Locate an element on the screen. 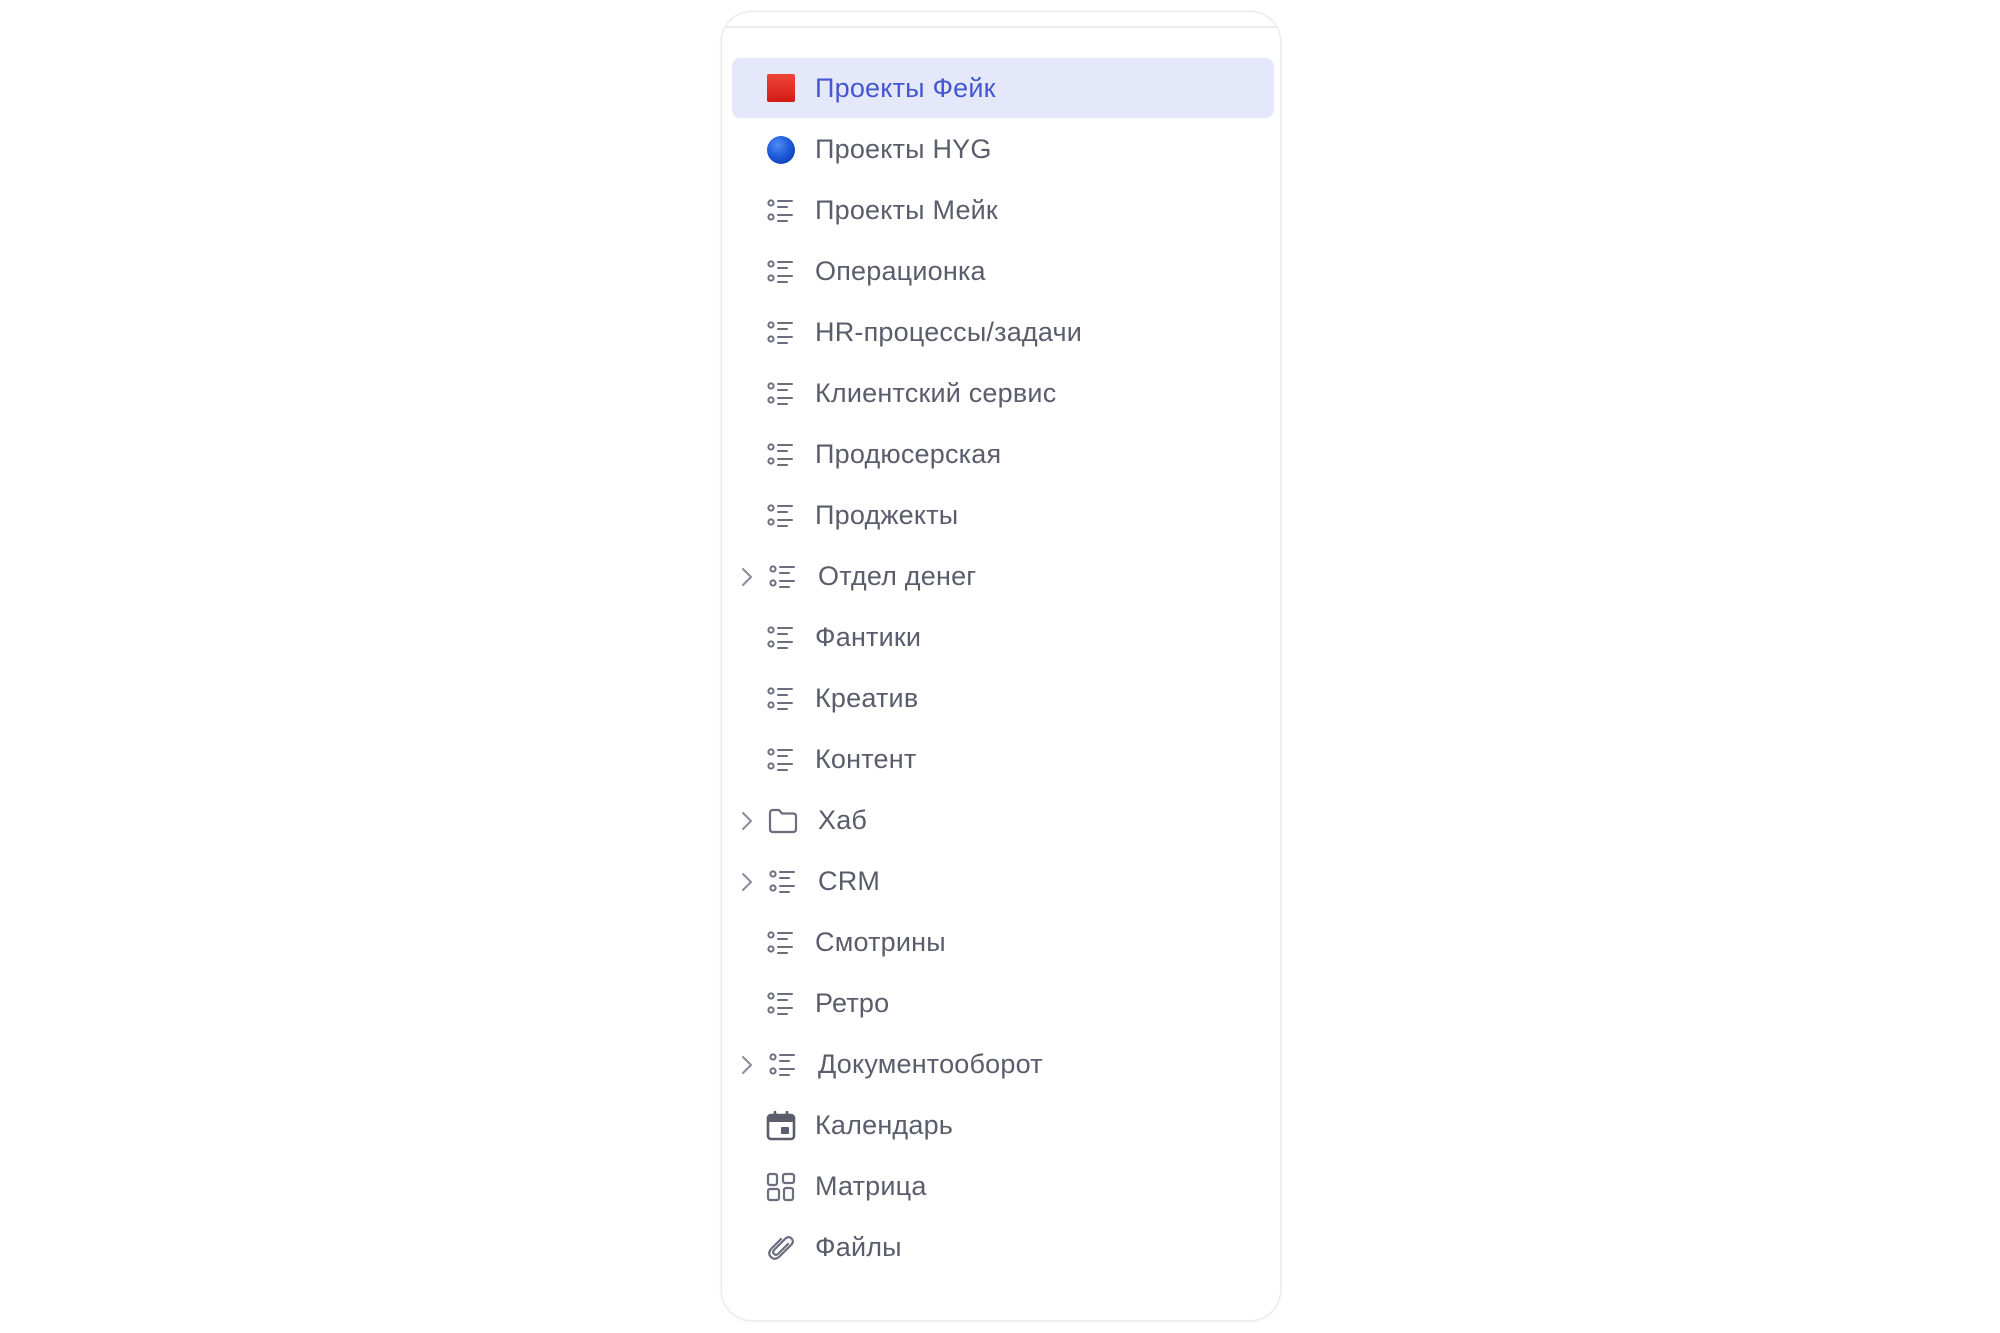 This screenshot has height=1333, width=2000. sidebar-item: Клиентский сервис is located at coordinates (1003, 393).